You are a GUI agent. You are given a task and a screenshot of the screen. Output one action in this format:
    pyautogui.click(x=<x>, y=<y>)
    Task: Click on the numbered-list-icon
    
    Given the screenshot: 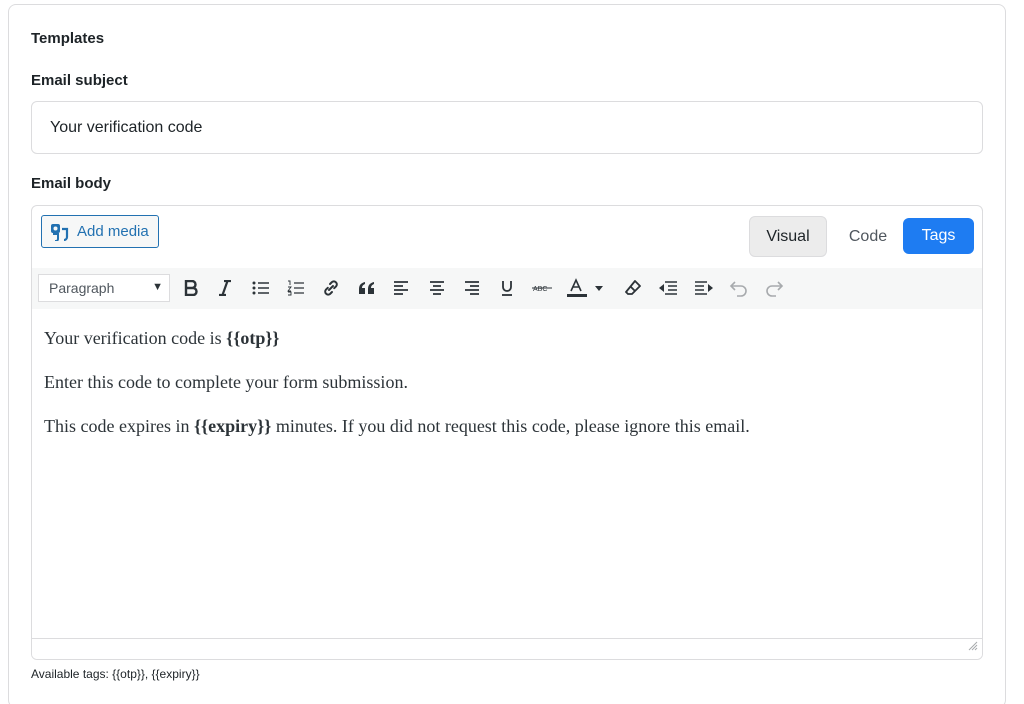 What is the action you would take?
    pyautogui.click(x=296, y=288)
    